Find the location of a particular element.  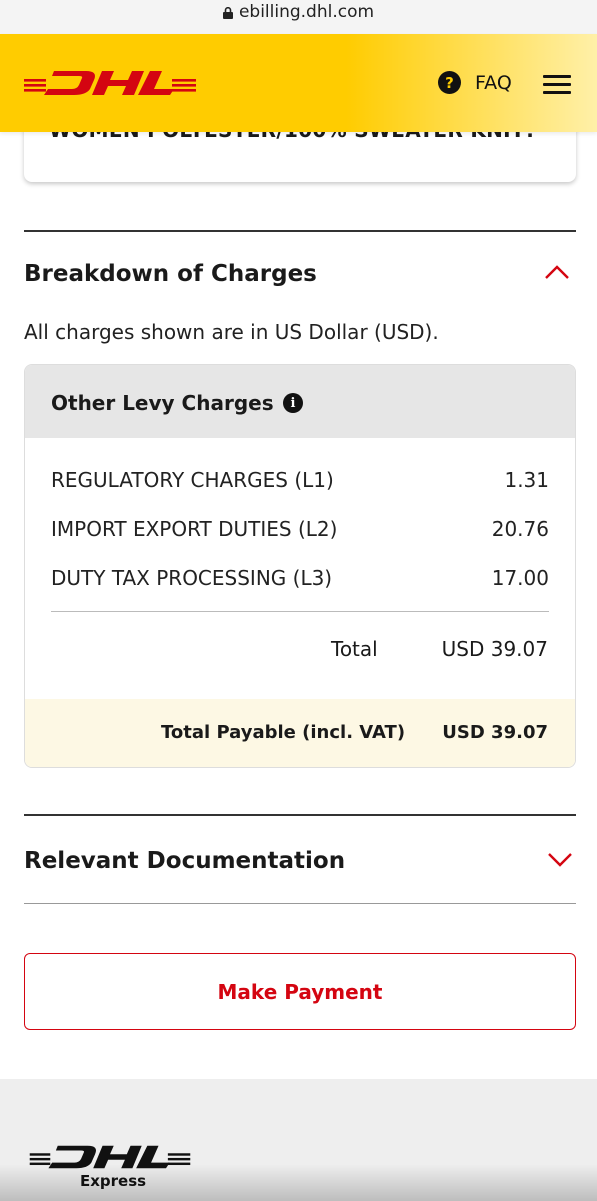

faq-label: FAQ is located at coordinates (493, 82).